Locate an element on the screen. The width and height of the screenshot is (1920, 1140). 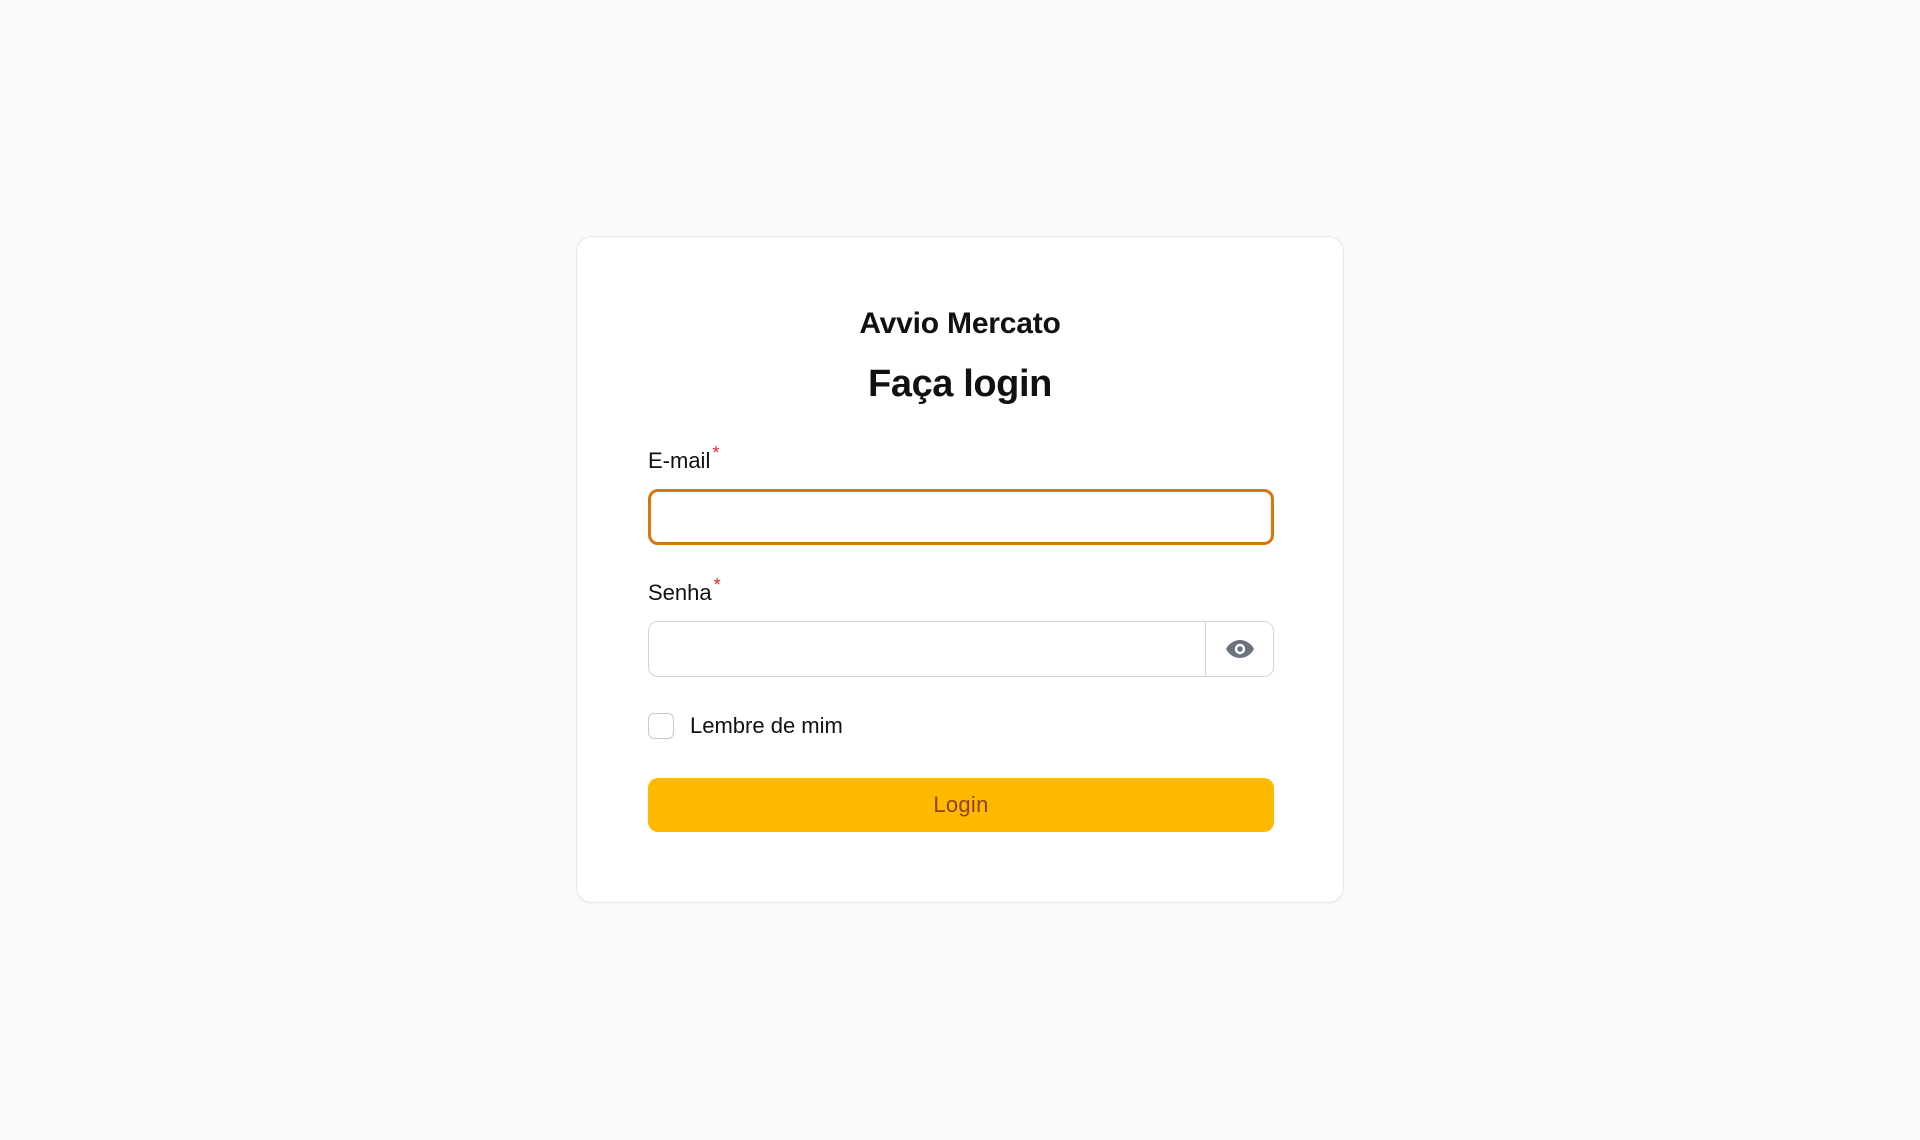
remember-me-label: Lembre de mim is located at coordinates (766, 726).